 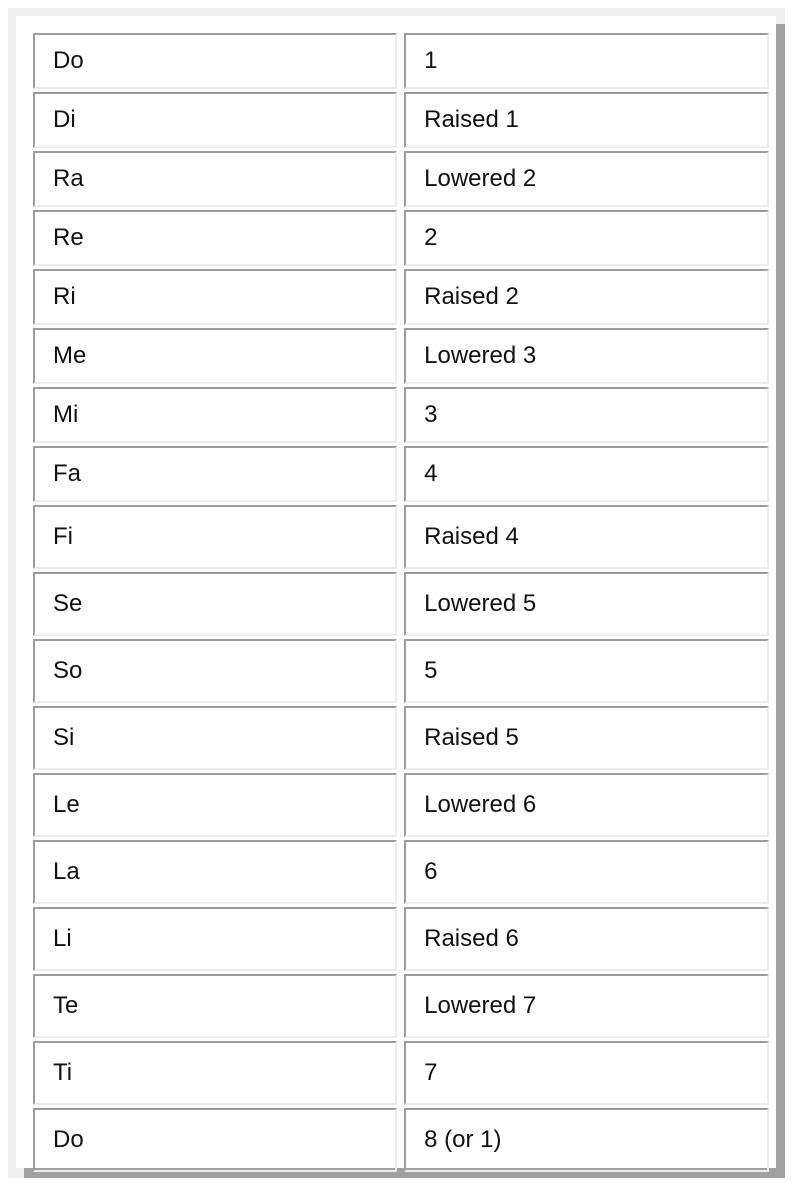 What do you see at coordinates (401, 415) in the screenshot?
I see `table-row: Mi 3` at bounding box center [401, 415].